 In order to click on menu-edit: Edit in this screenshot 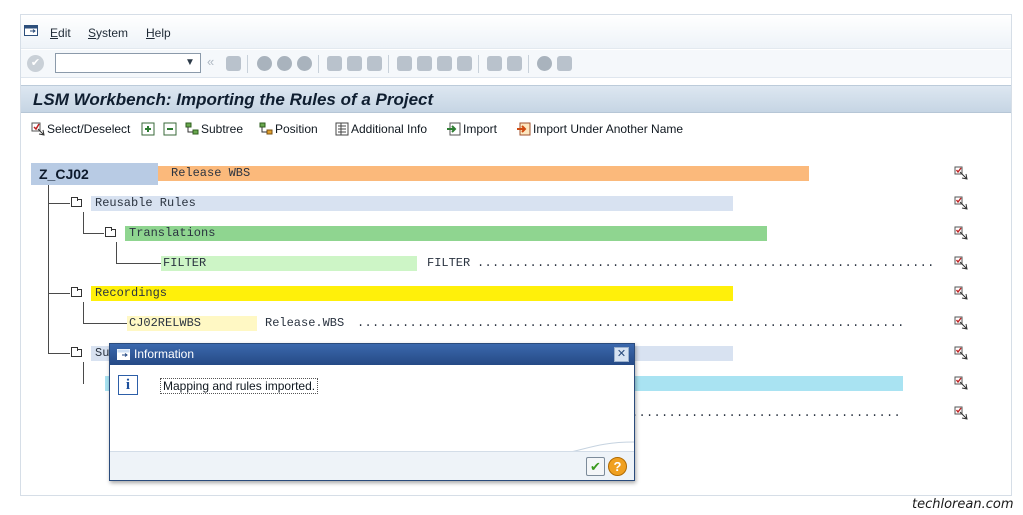, I will do `click(60, 33)`.